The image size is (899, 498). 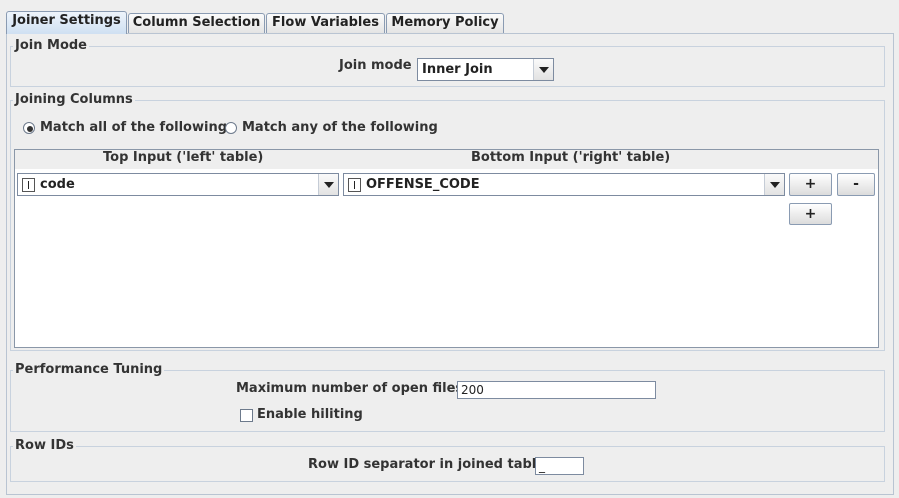 I want to click on join-mode-group-title: Join Mode, so click(x=51, y=45).